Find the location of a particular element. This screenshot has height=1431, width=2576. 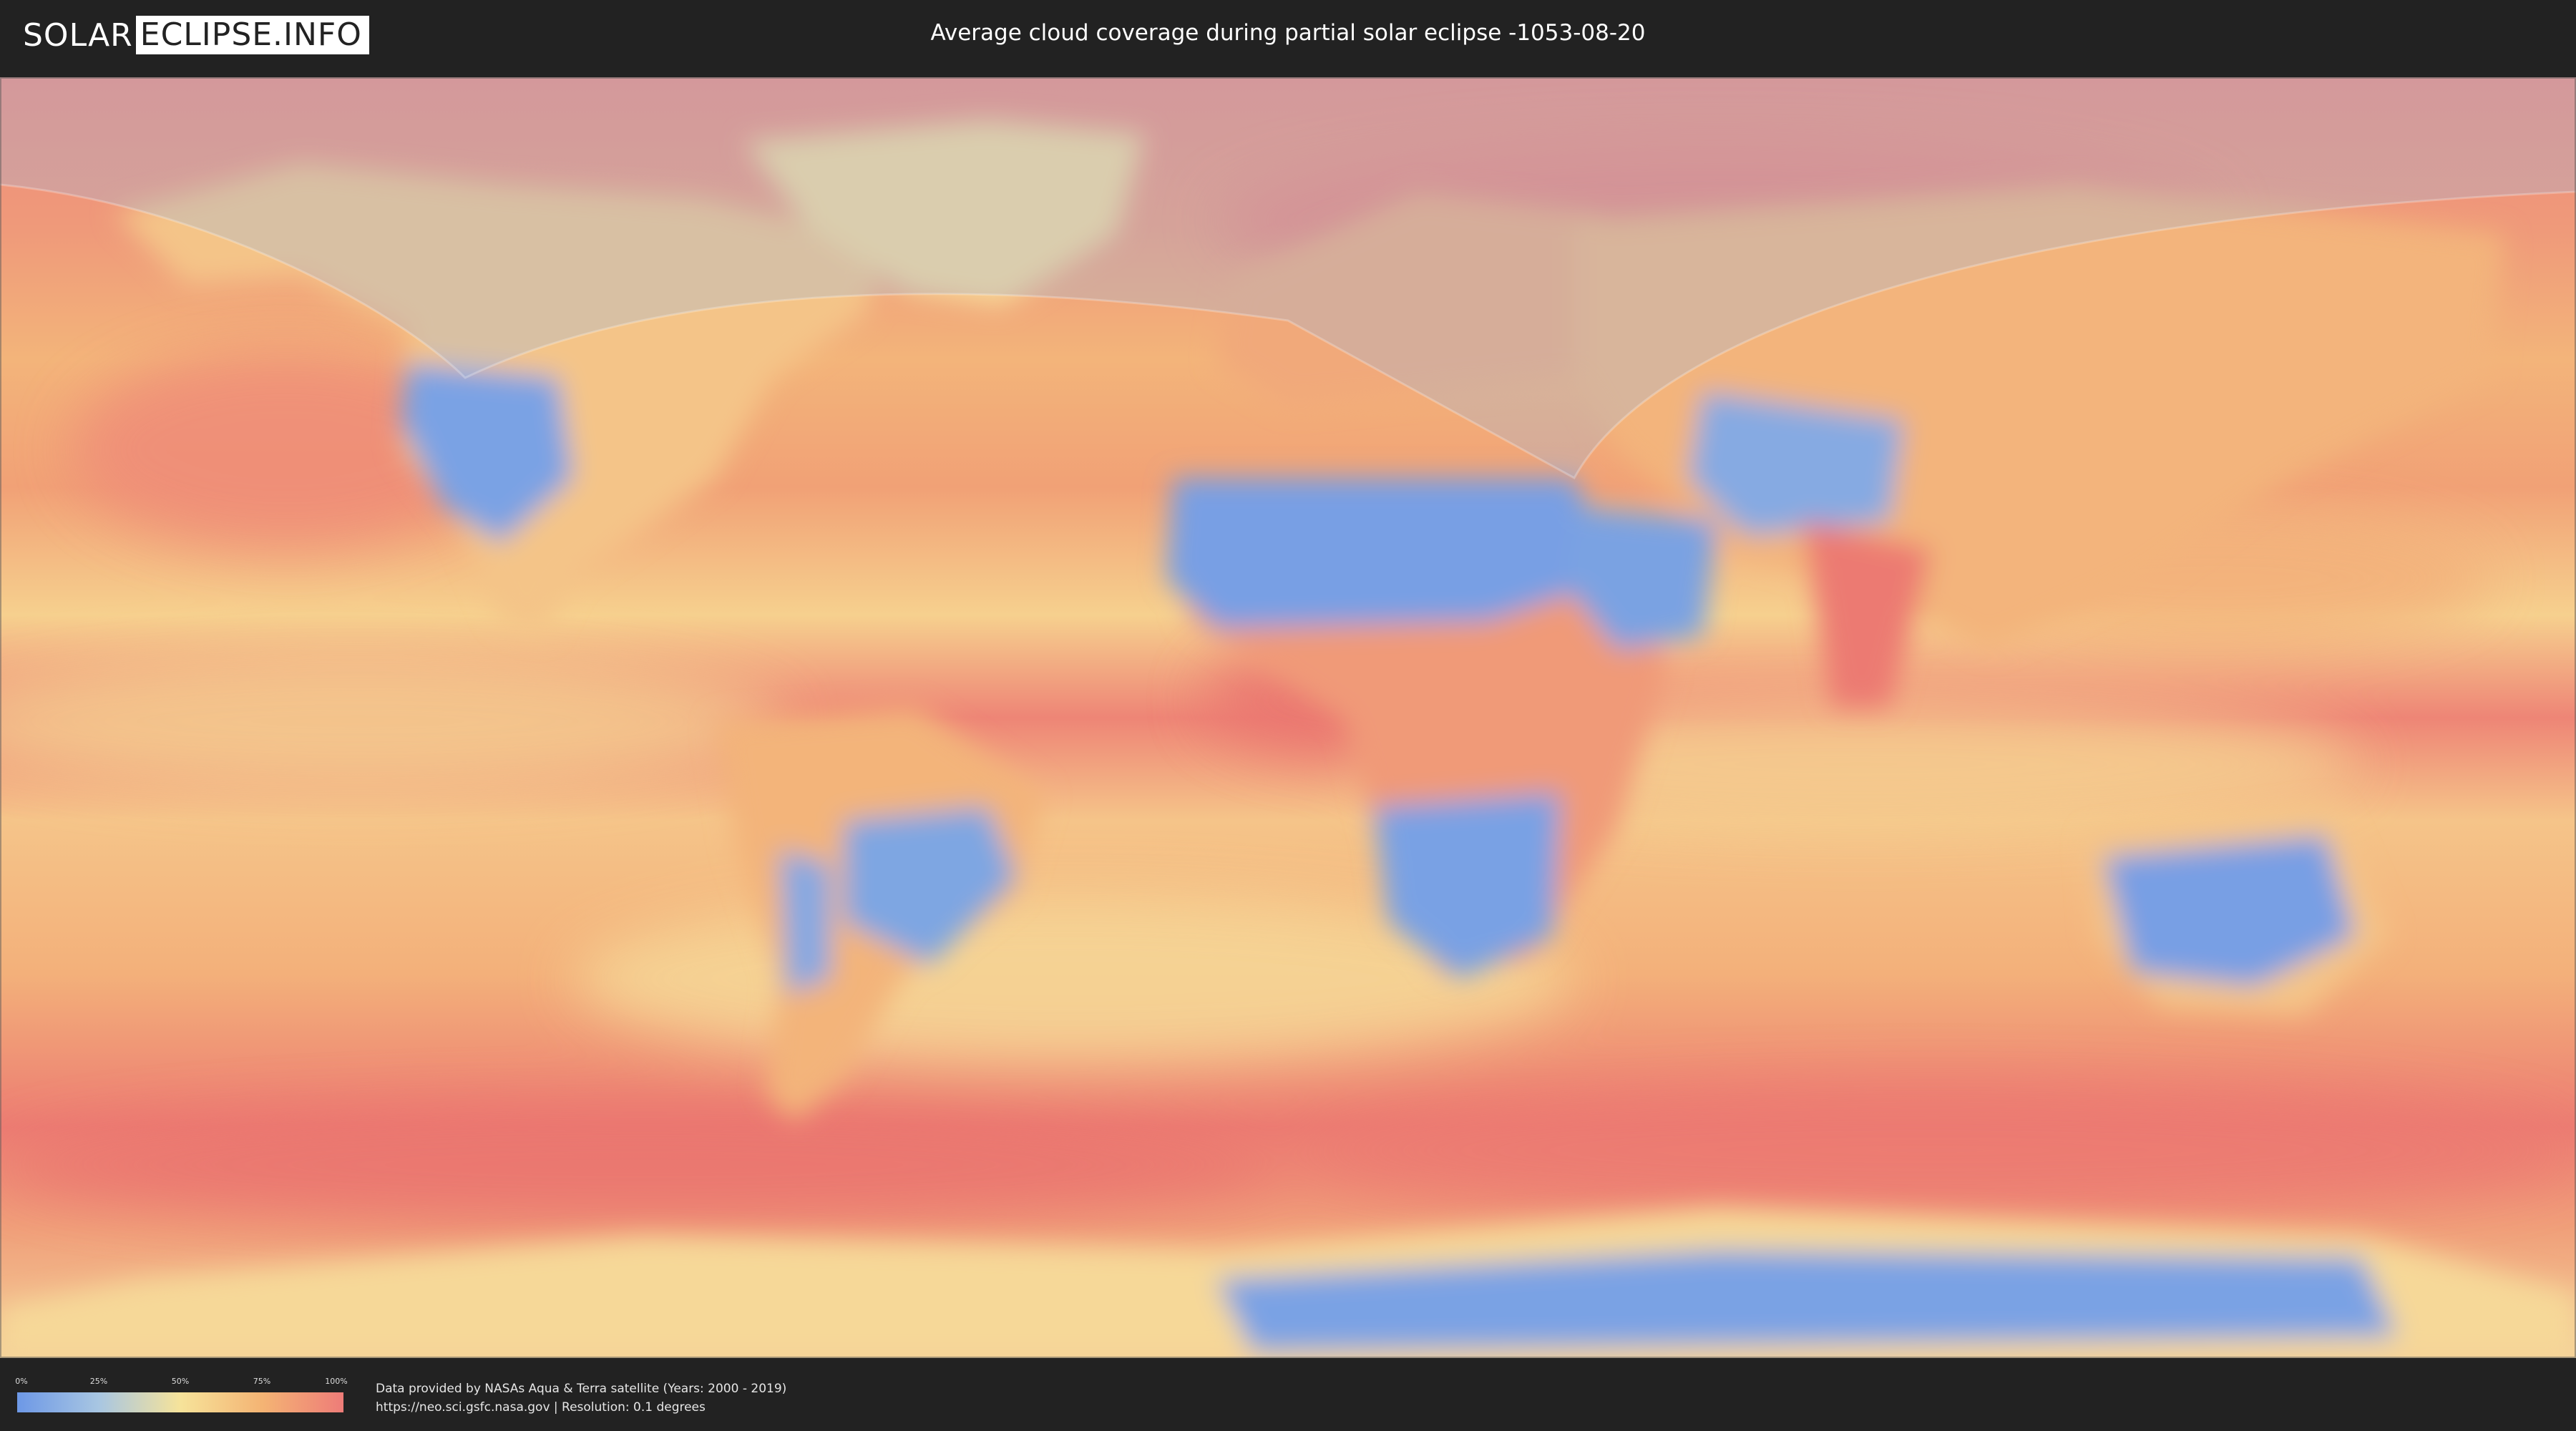

legend-color-bar is located at coordinates (180, 1402).